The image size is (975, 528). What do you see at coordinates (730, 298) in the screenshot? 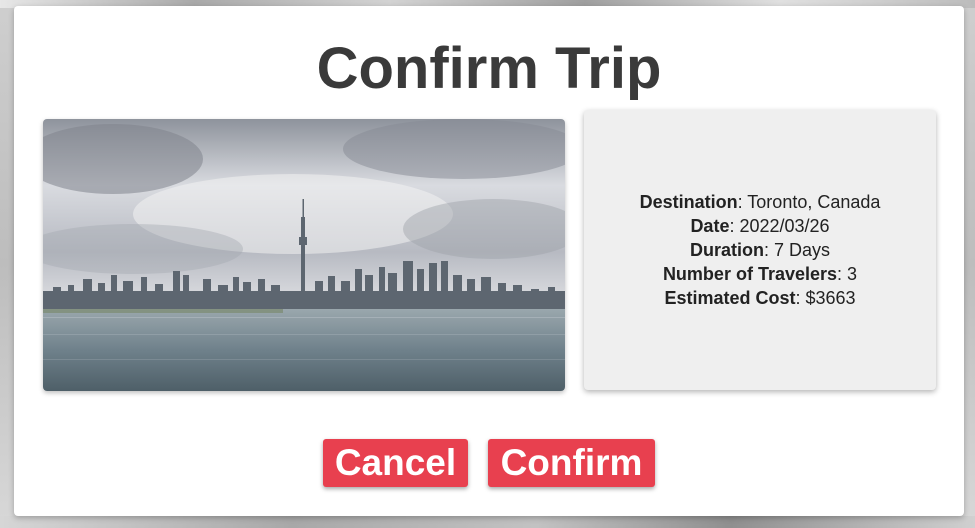
I see `detail-label: Estimated Cost` at bounding box center [730, 298].